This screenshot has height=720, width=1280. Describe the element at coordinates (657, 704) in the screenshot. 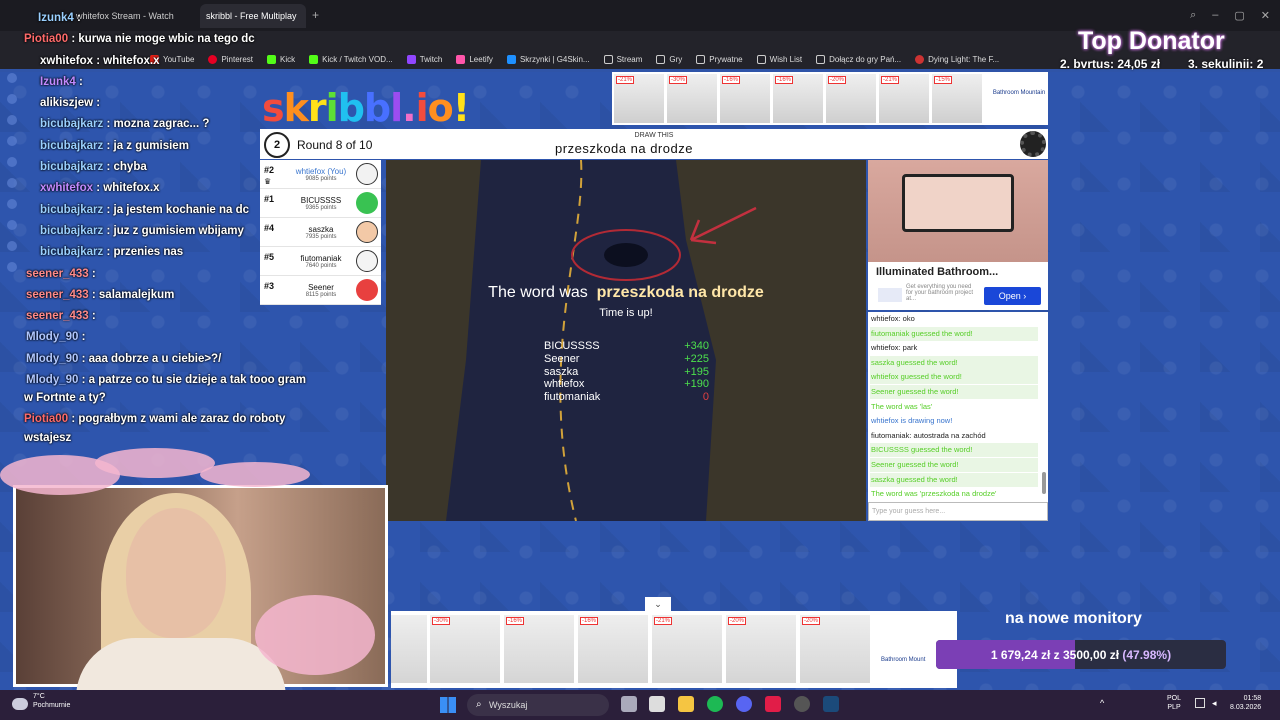

I see `store-icon` at that location.